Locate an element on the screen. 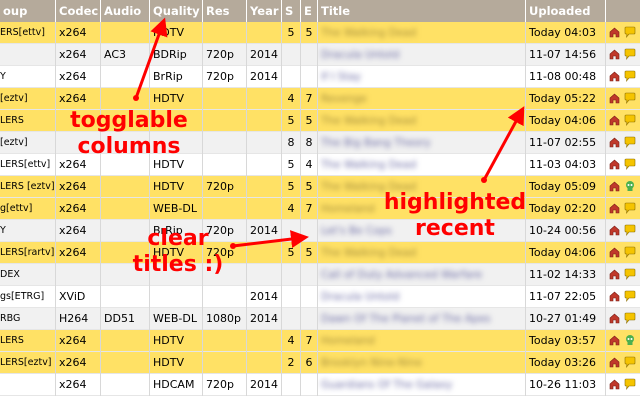  column-header-audio: Audio is located at coordinates (125, 11).